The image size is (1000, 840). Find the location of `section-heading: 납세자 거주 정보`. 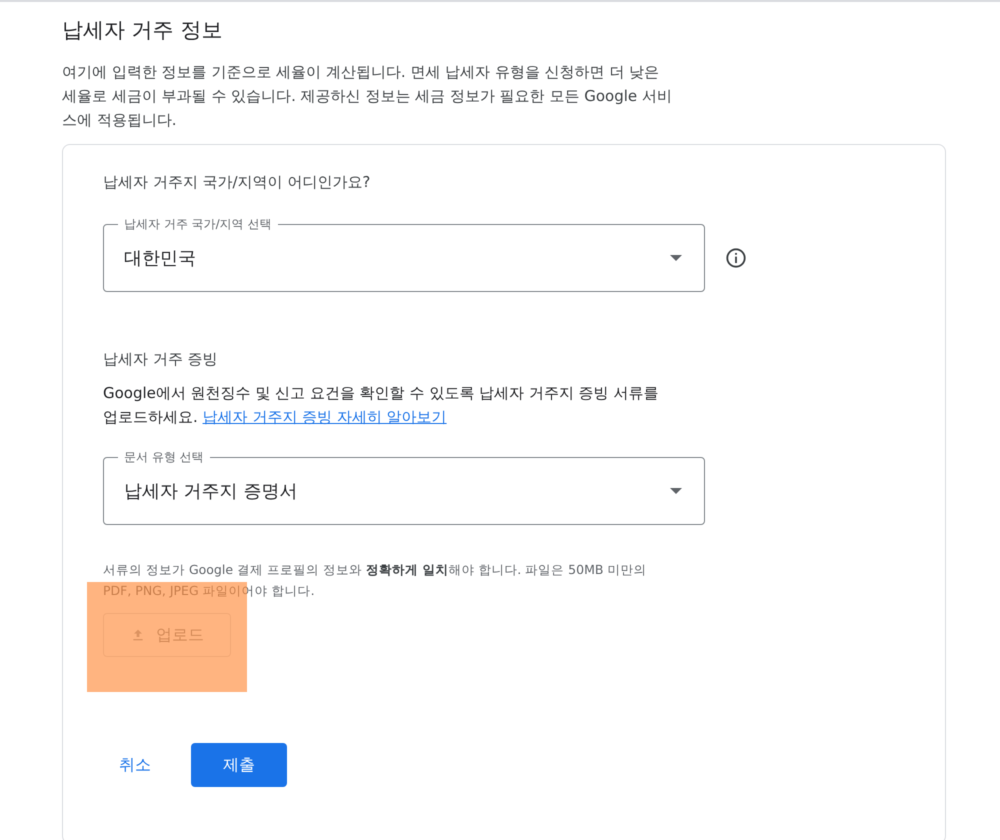

section-heading: 납세자 거주 정보 is located at coordinates (143, 30).